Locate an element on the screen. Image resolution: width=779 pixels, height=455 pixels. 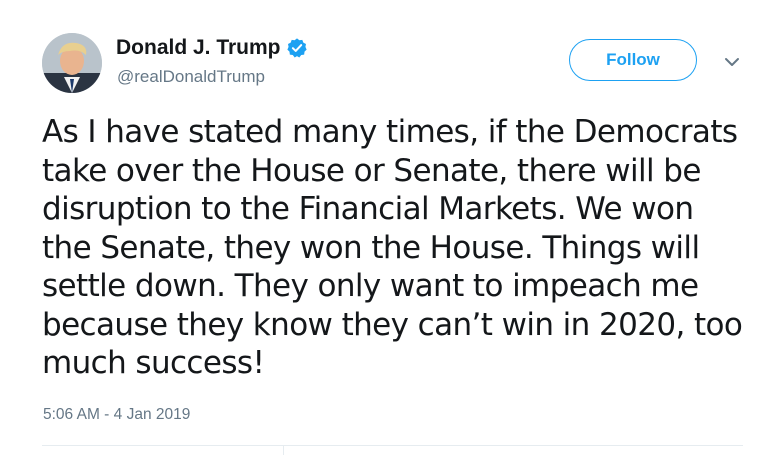
author-handle: @realDonaldTrump is located at coordinates (191, 77).